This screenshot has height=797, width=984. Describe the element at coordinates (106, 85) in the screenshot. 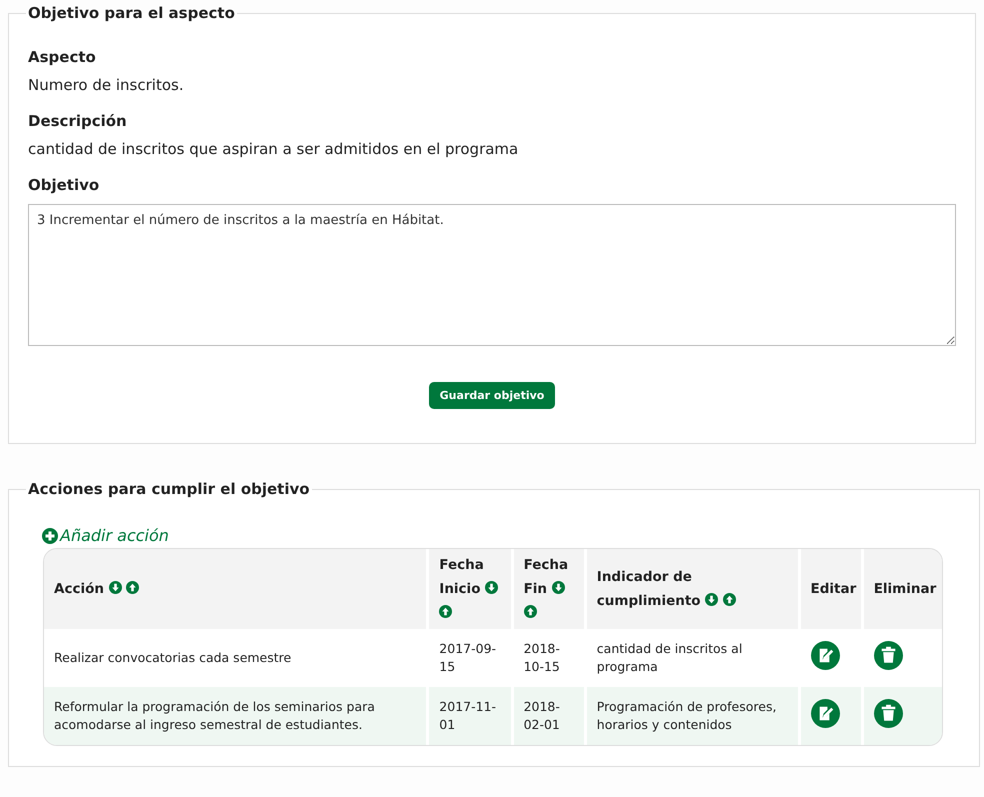

I see `field-value: Numero de inscritos.` at that location.